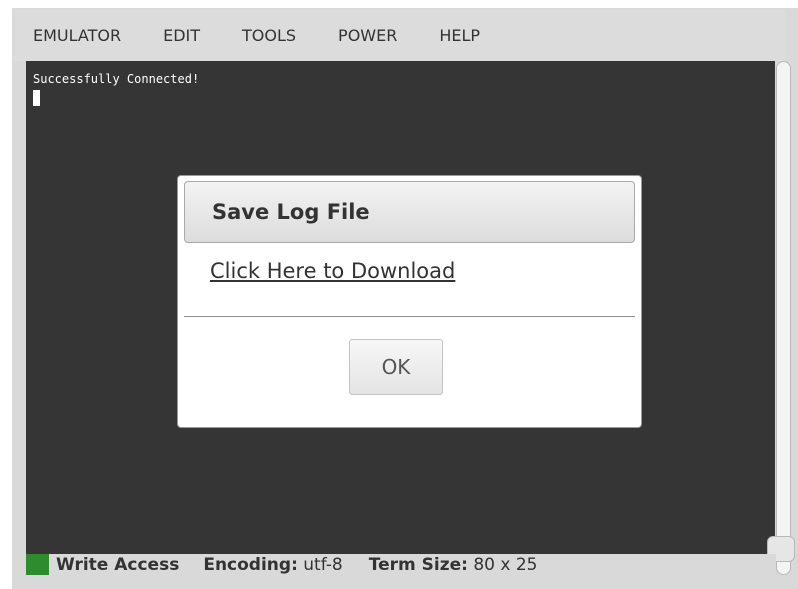  I want to click on menu-bar: EMULATOR EDIT TOOLS POWER HELP, so click(400, 35).